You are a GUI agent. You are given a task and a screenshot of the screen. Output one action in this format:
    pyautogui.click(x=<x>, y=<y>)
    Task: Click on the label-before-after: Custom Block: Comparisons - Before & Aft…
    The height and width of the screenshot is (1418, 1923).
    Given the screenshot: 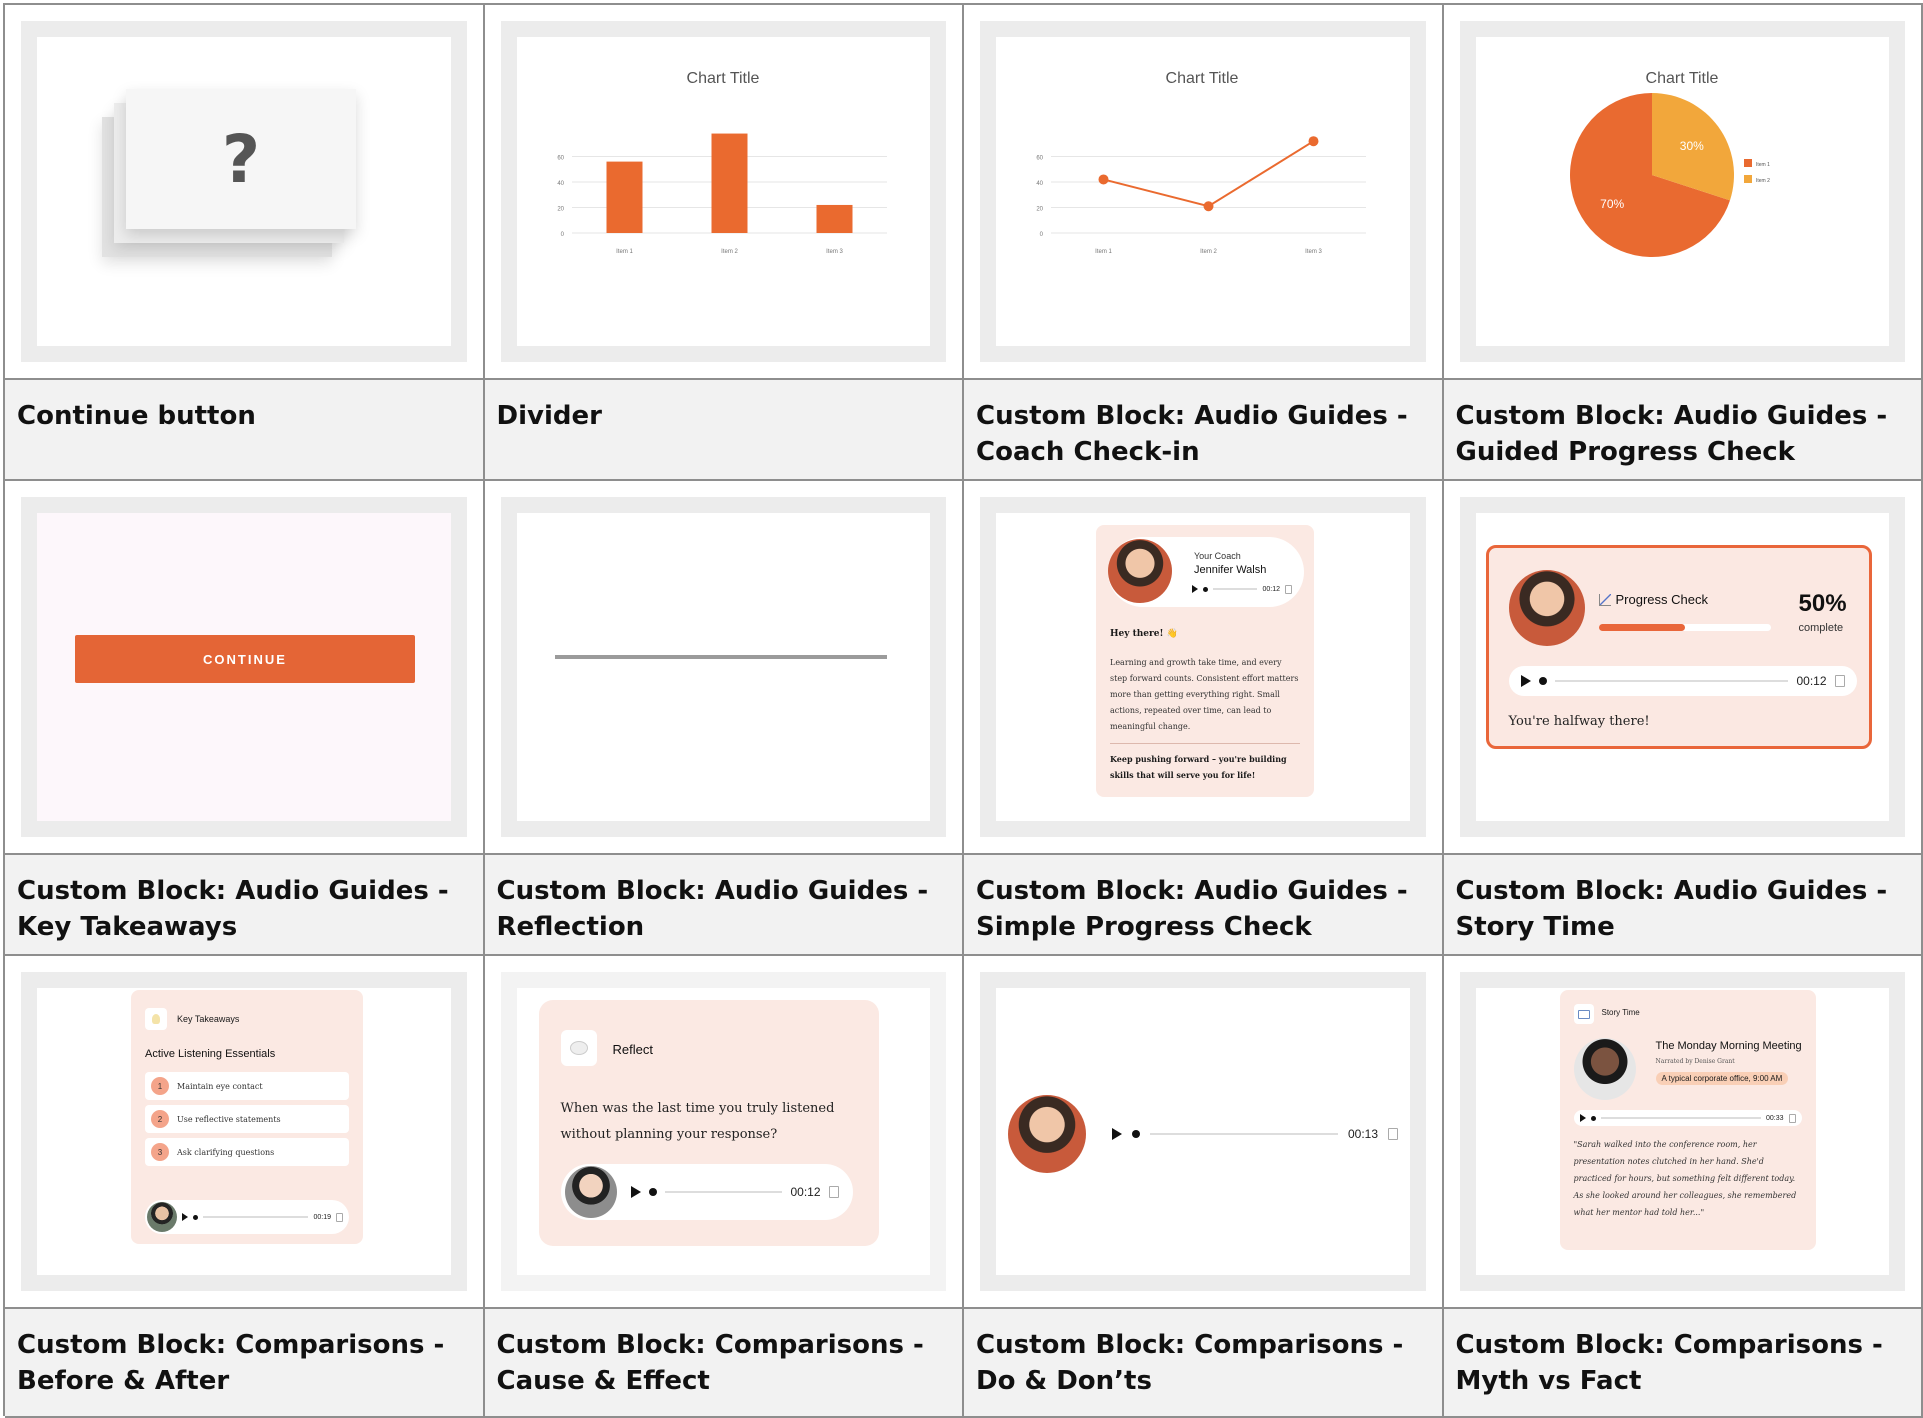 What is the action you would take?
    pyautogui.click(x=245, y=1363)
    